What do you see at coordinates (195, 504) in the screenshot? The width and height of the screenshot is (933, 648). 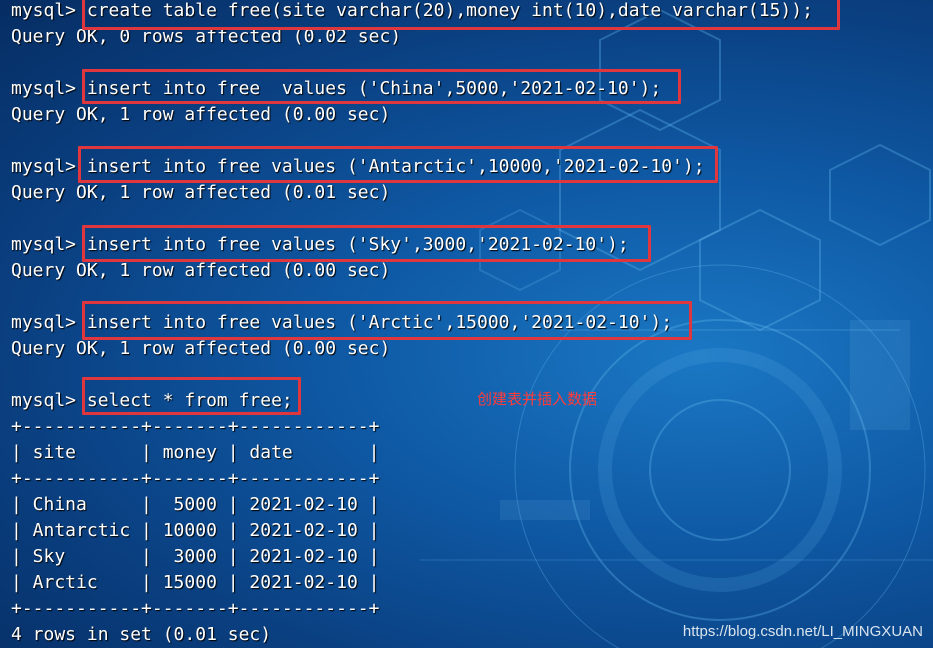 I see `table-row: | China | 5000 | 2021-02-10 |` at bounding box center [195, 504].